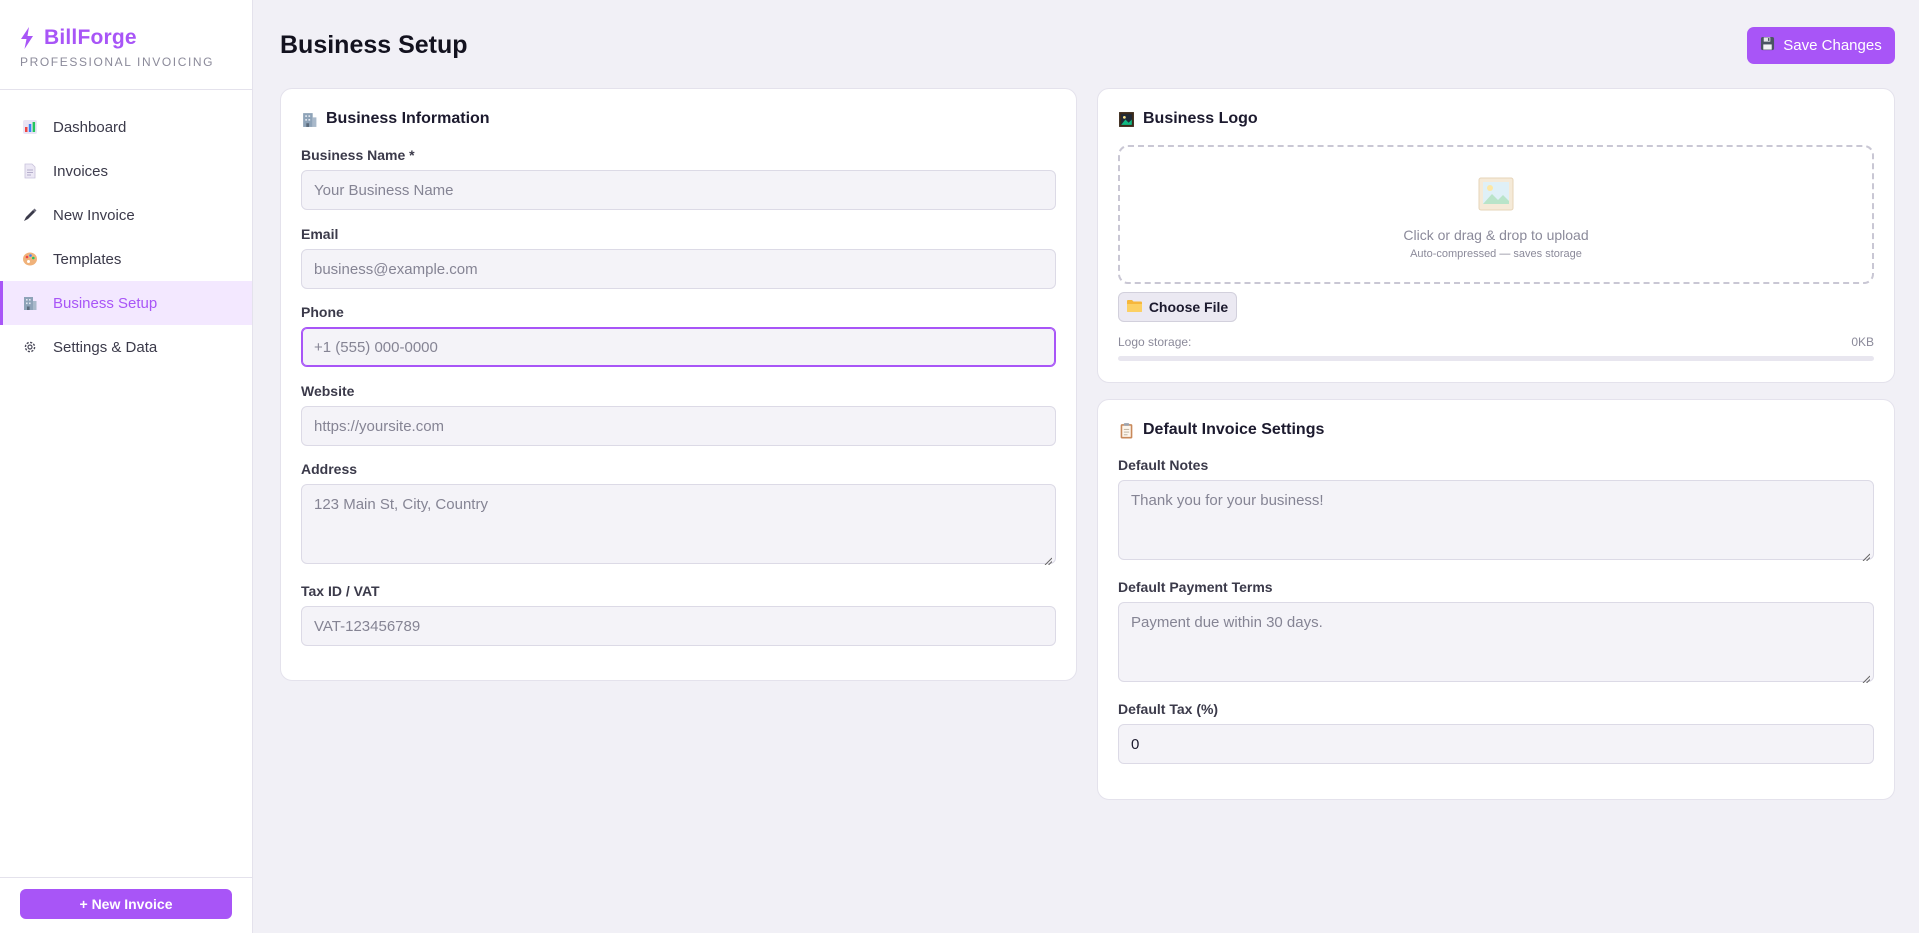  I want to click on logo-storage-label: Logo storage:, so click(1155, 342).